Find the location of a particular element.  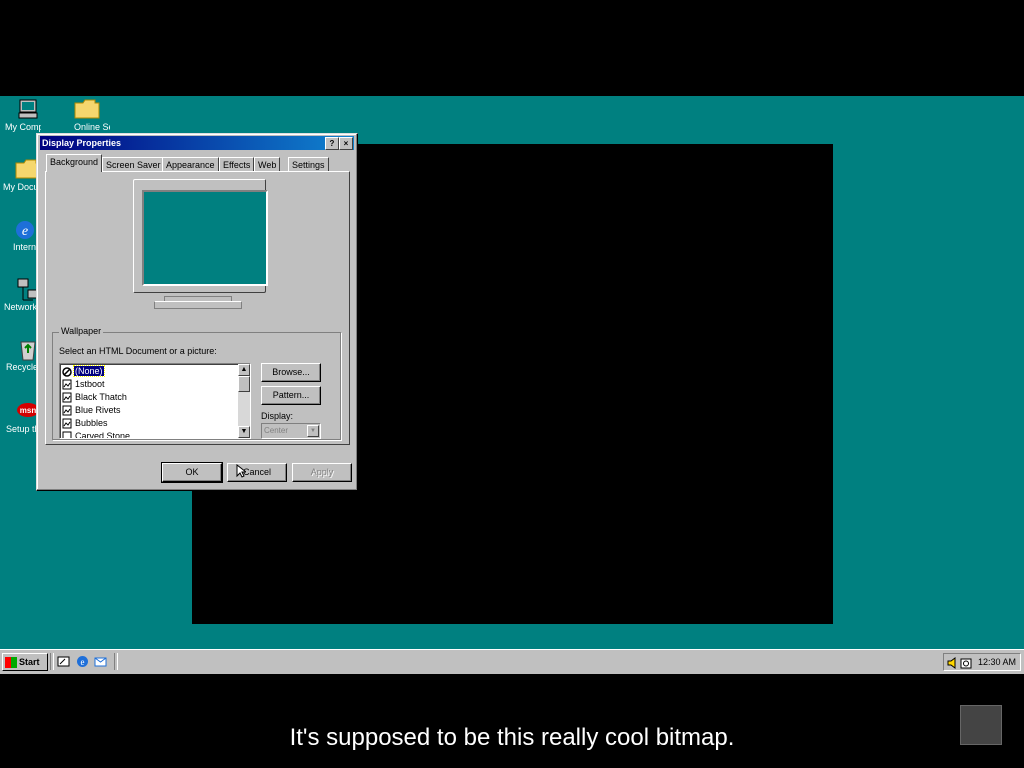

scroll-thumb is located at coordinates (244, 384).